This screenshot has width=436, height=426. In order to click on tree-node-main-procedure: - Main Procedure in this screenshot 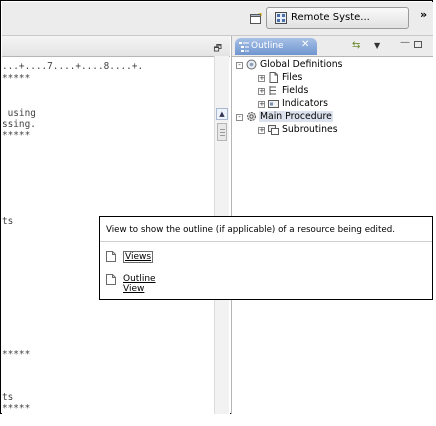, I will do `click(331, 117)`.